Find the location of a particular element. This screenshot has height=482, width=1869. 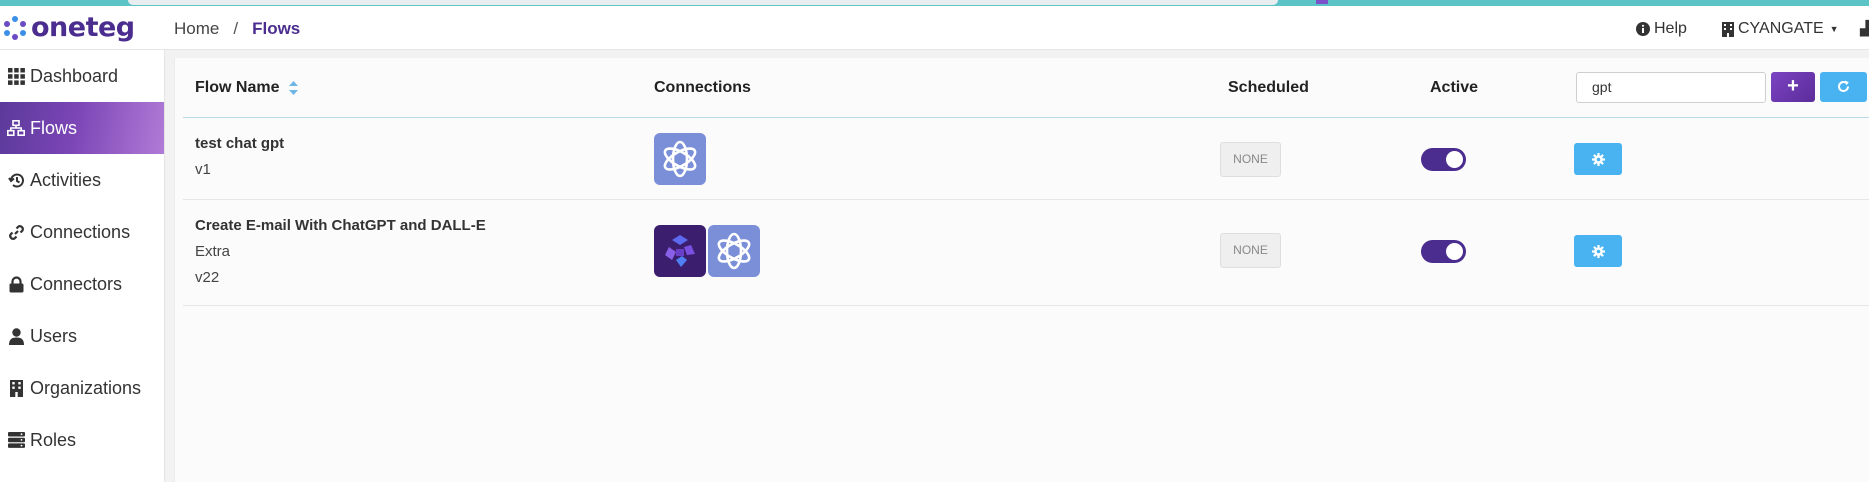

extension-icon is located at coordinates (1322, 2).